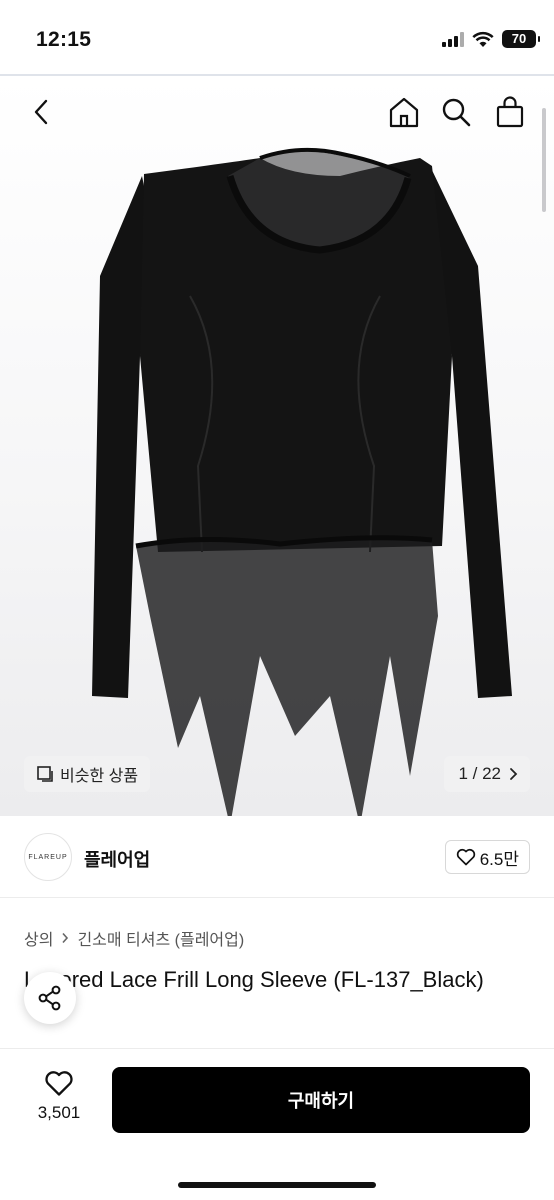 The height and width of the screenshot is (1200, 554). Describe the element at coordinates (544, 160) in the screenshot. I see `scroll-indicator` at that location.